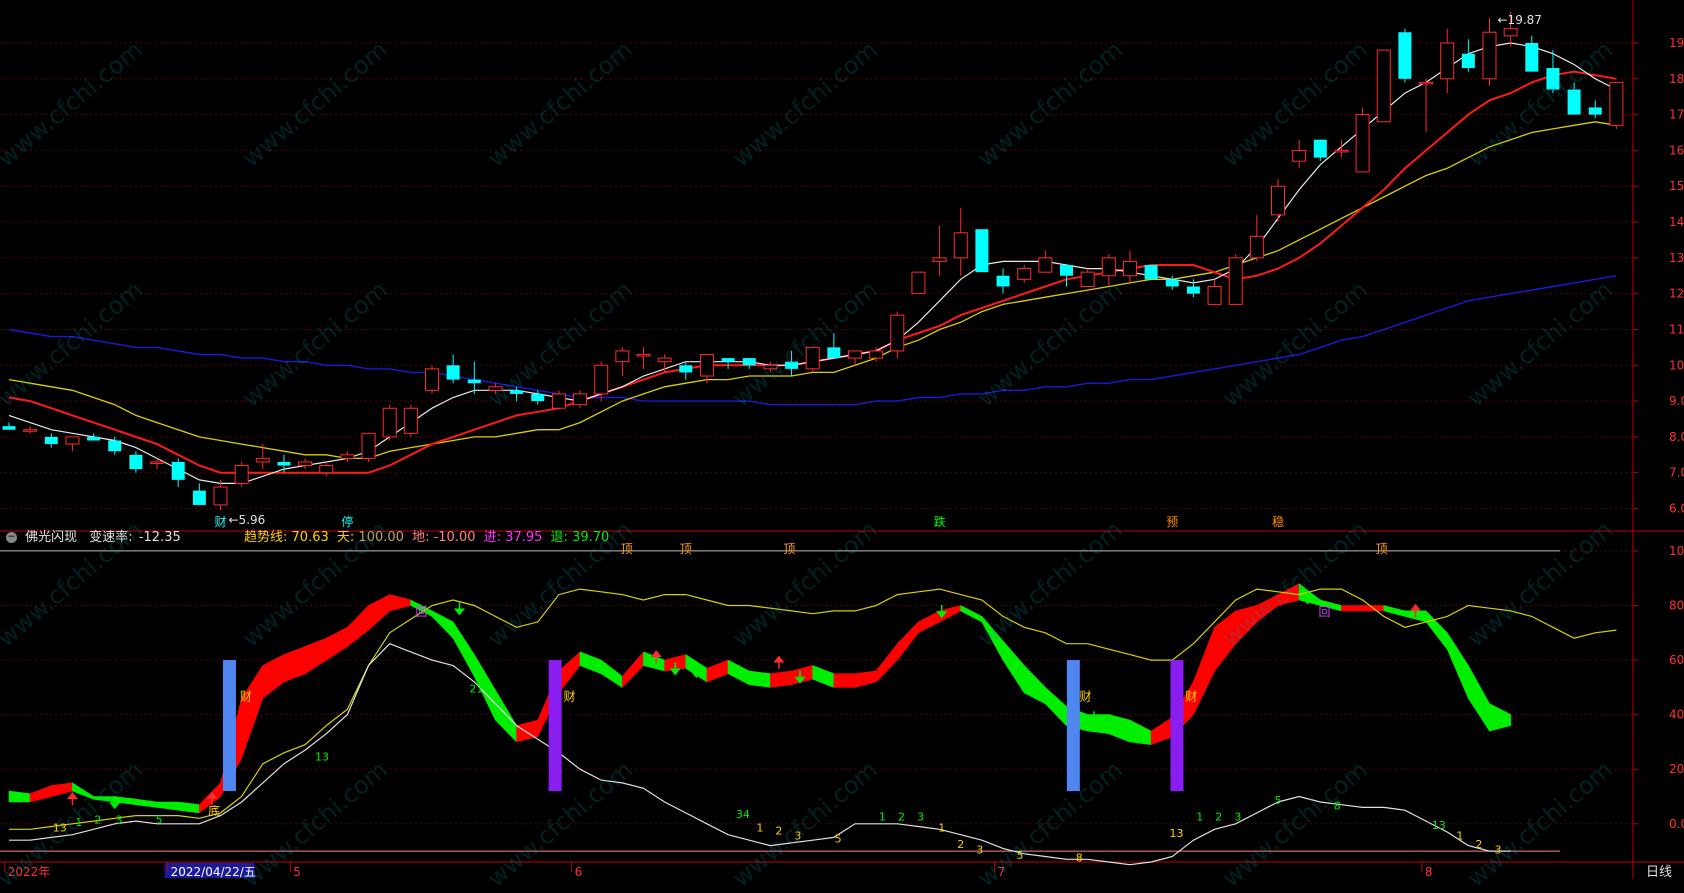  I want to click on rate-label: 变速率:, so click(111, 537).